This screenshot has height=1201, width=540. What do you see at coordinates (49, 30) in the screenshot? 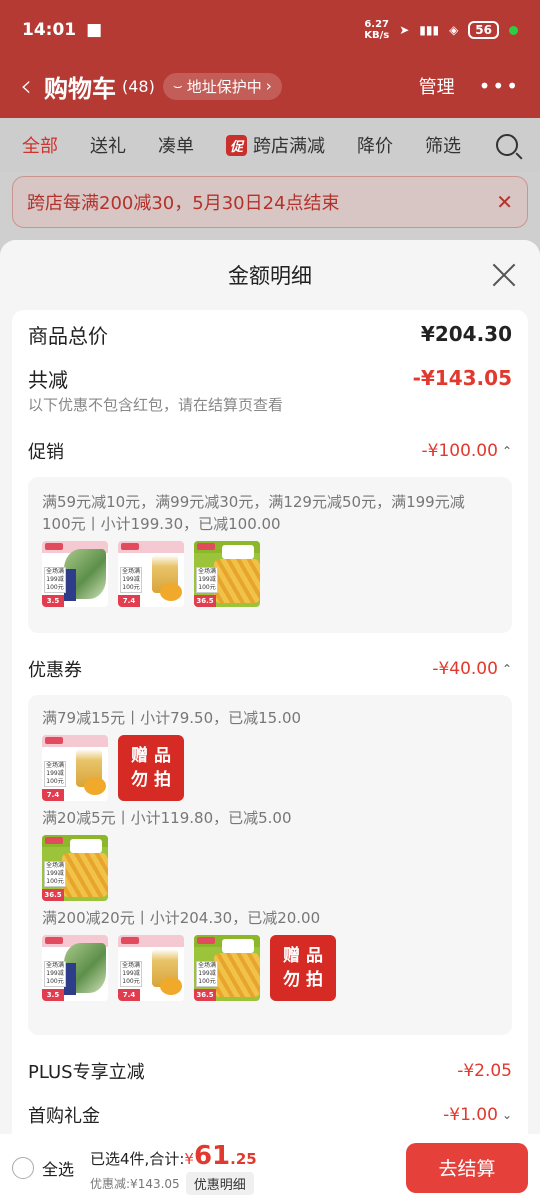
I see `status-time: 14:01` at bounding box center [49, 30].